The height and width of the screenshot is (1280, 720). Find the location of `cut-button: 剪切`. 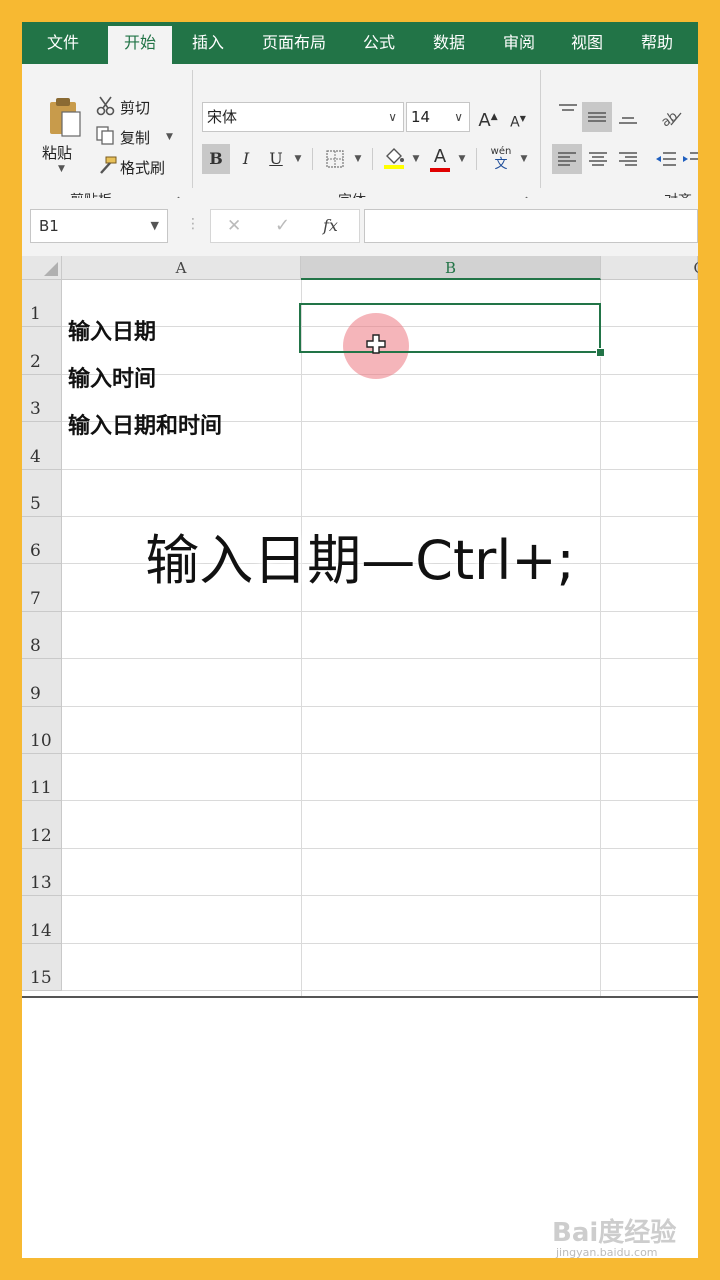

cut-button: 剪切 is located at coordinates (144, 107).